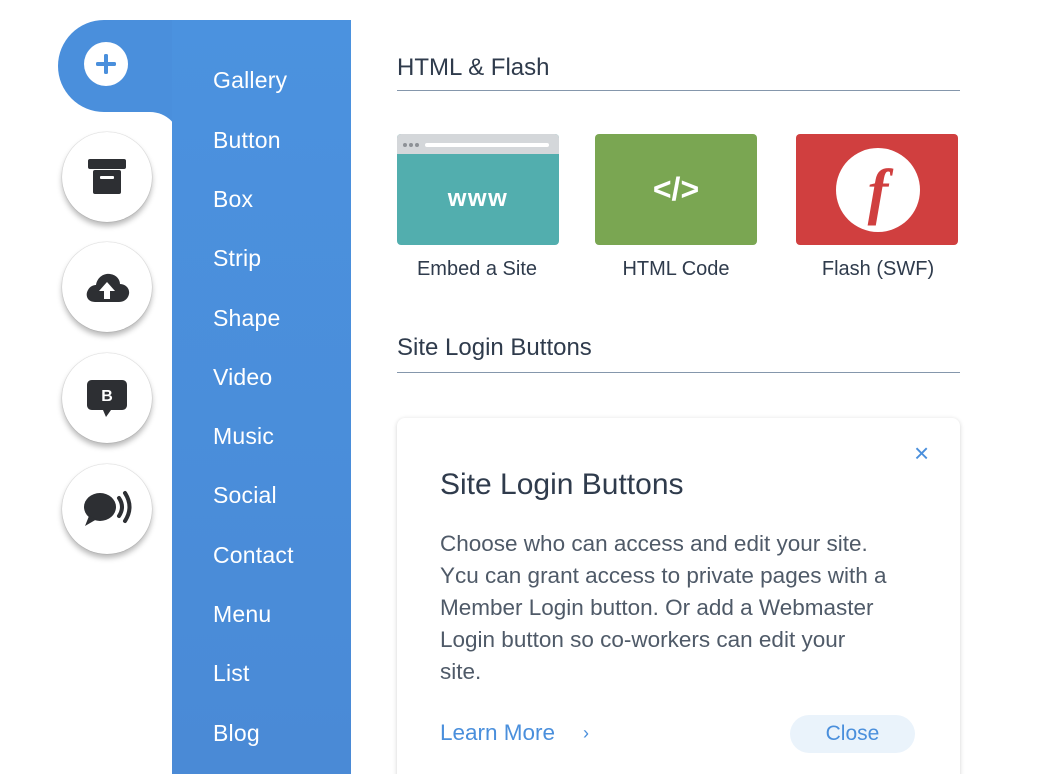 This screenshot has height=774, width=1038. I want to click on embed-site-label: Embed a Site, so click(477, 269).